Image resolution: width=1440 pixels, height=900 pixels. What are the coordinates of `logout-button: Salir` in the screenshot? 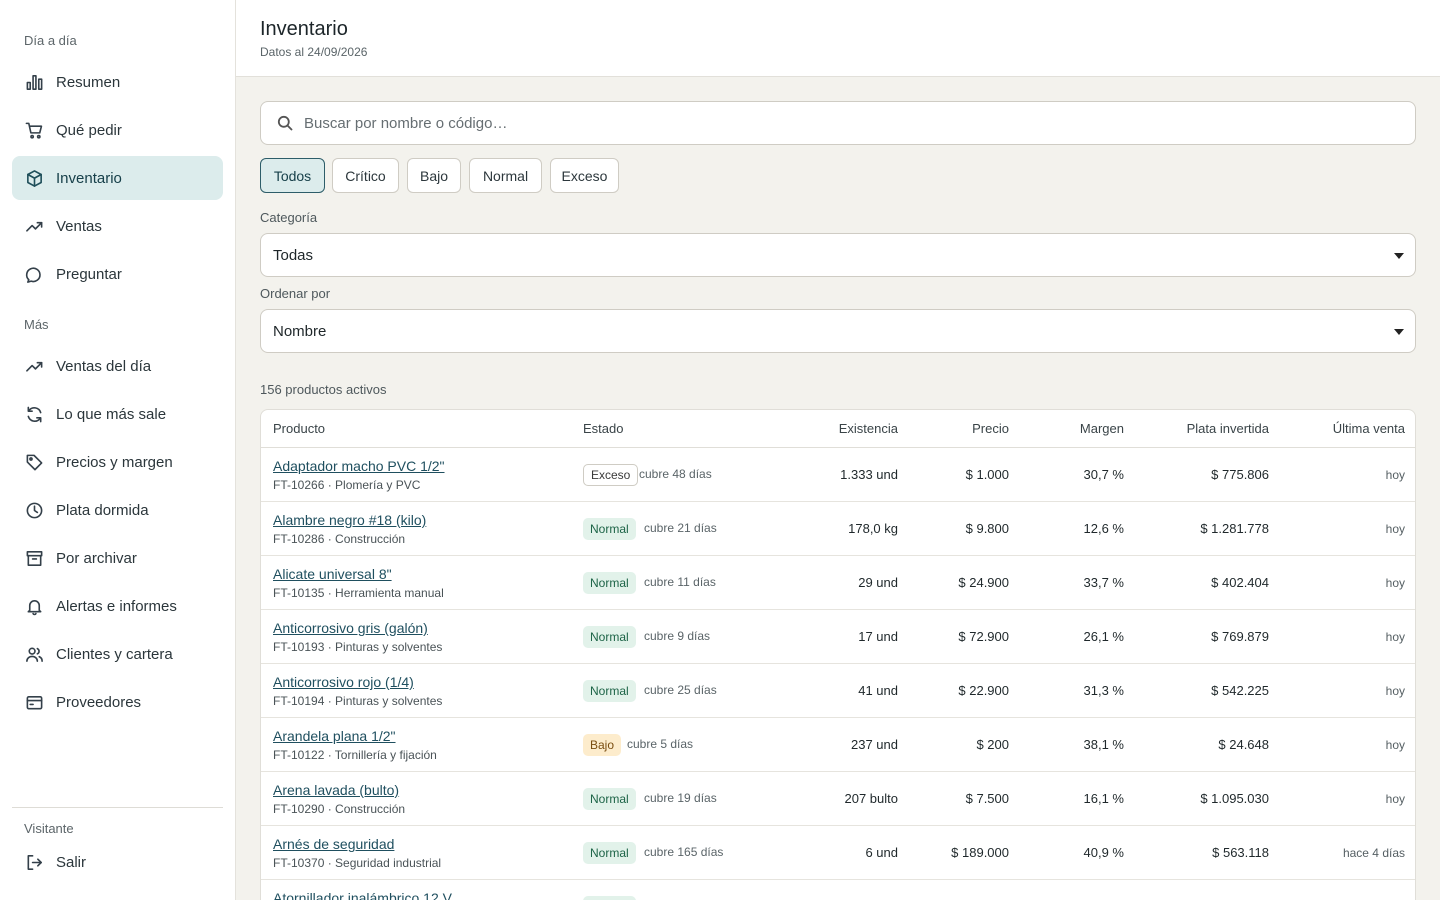 It's located at (117, 862).